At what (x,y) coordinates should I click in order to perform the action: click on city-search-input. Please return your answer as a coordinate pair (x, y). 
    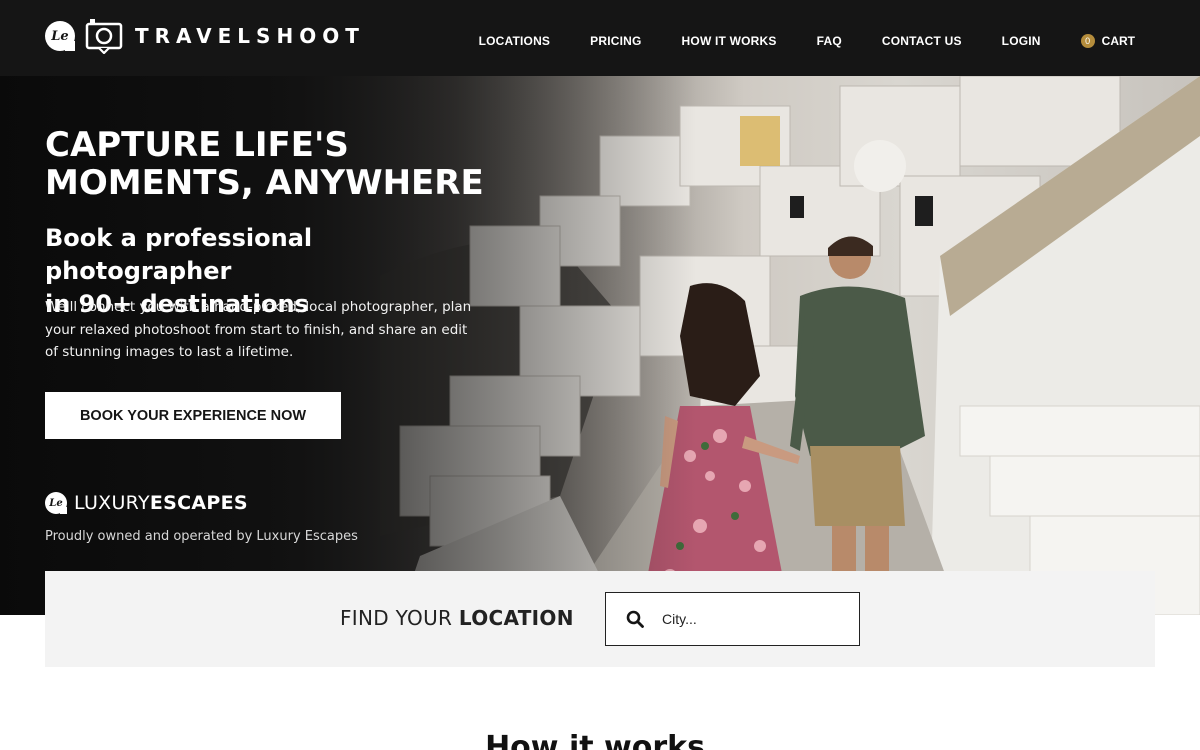
    Looking at the image, I should click on (747, 619).